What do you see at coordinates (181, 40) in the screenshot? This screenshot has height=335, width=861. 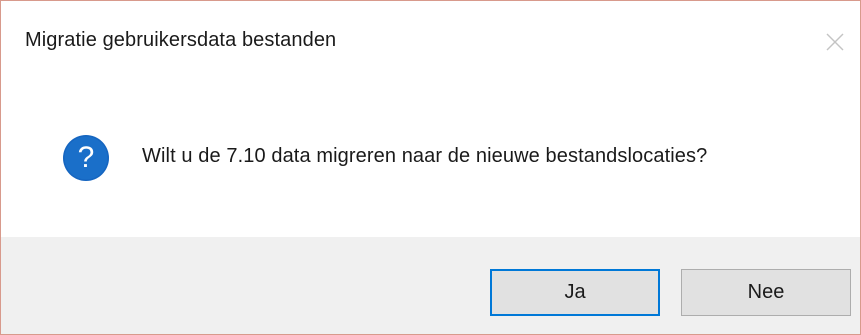 I see `dialog-title: Migratie gebruikersdata bestanden` at bounding box center [181, 40].